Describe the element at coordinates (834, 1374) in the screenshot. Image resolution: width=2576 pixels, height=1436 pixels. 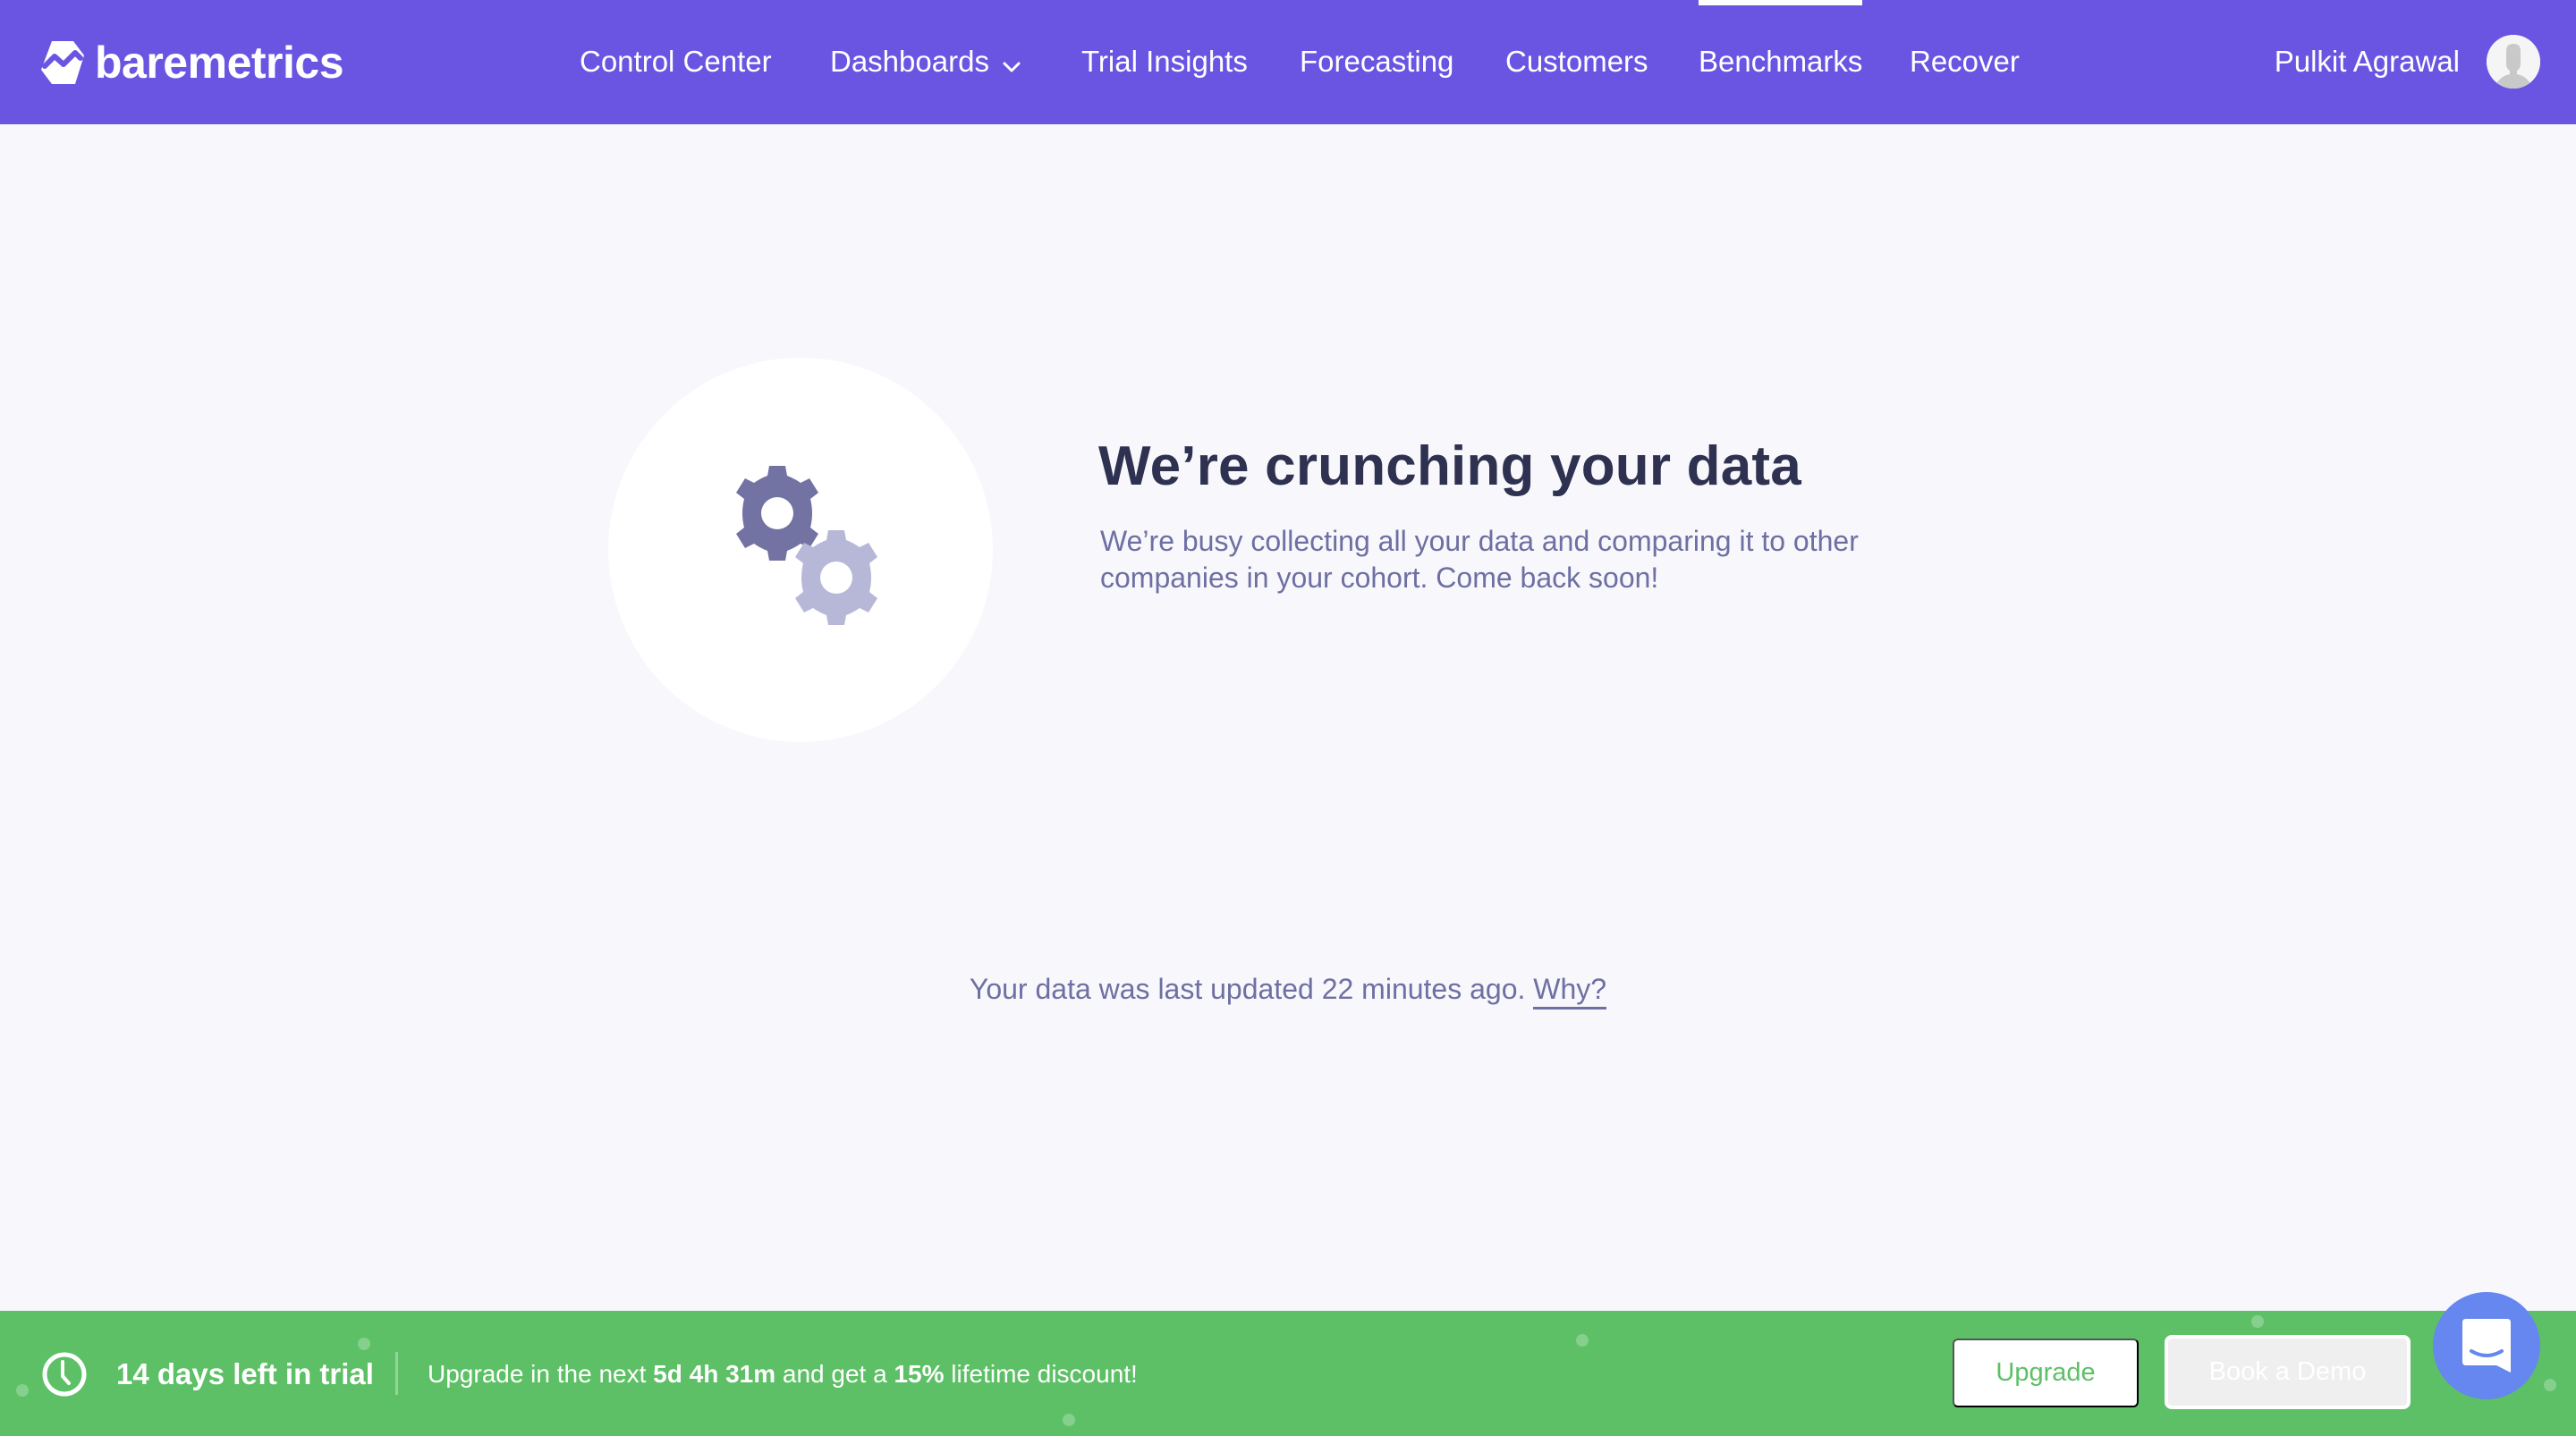
I see `offer-text-middle: and get a` at that location.